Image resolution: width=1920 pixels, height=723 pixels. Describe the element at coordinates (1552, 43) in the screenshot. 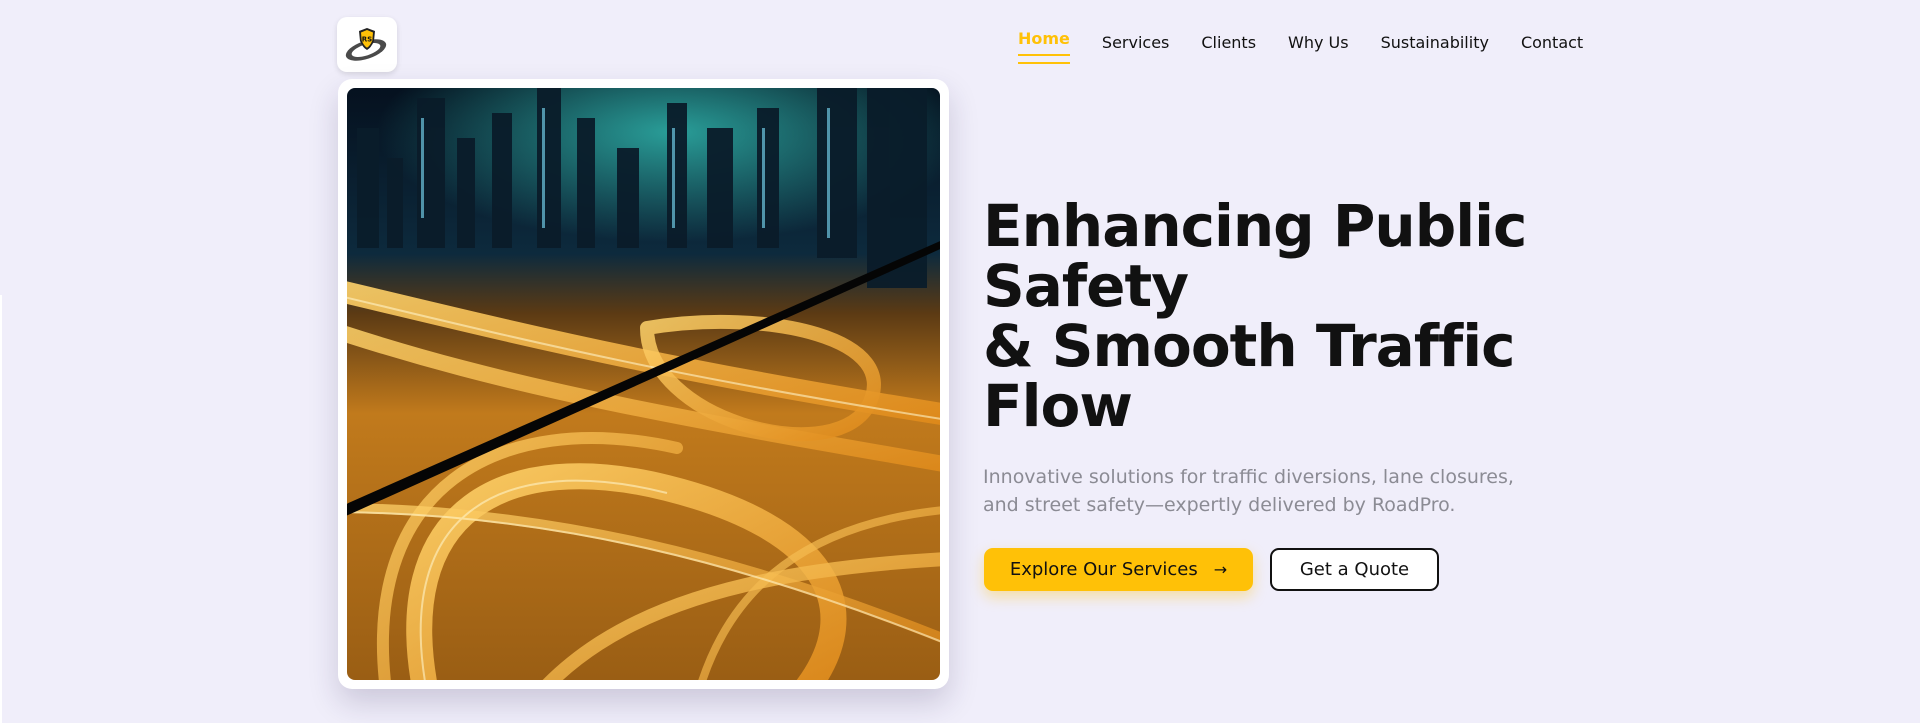

I see `nav-contact: Contact` at that location.